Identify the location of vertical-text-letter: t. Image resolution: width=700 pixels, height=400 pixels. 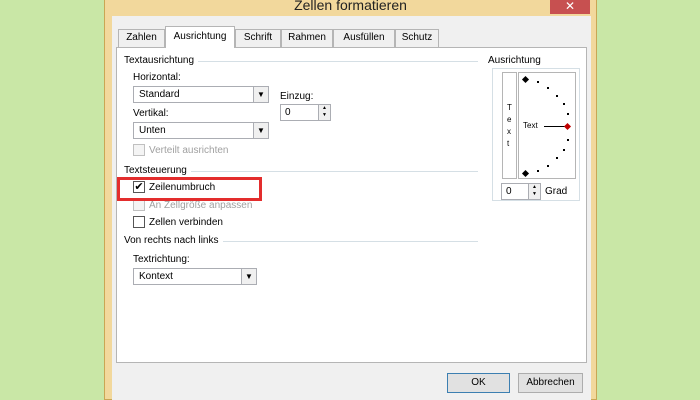
(508, 143).